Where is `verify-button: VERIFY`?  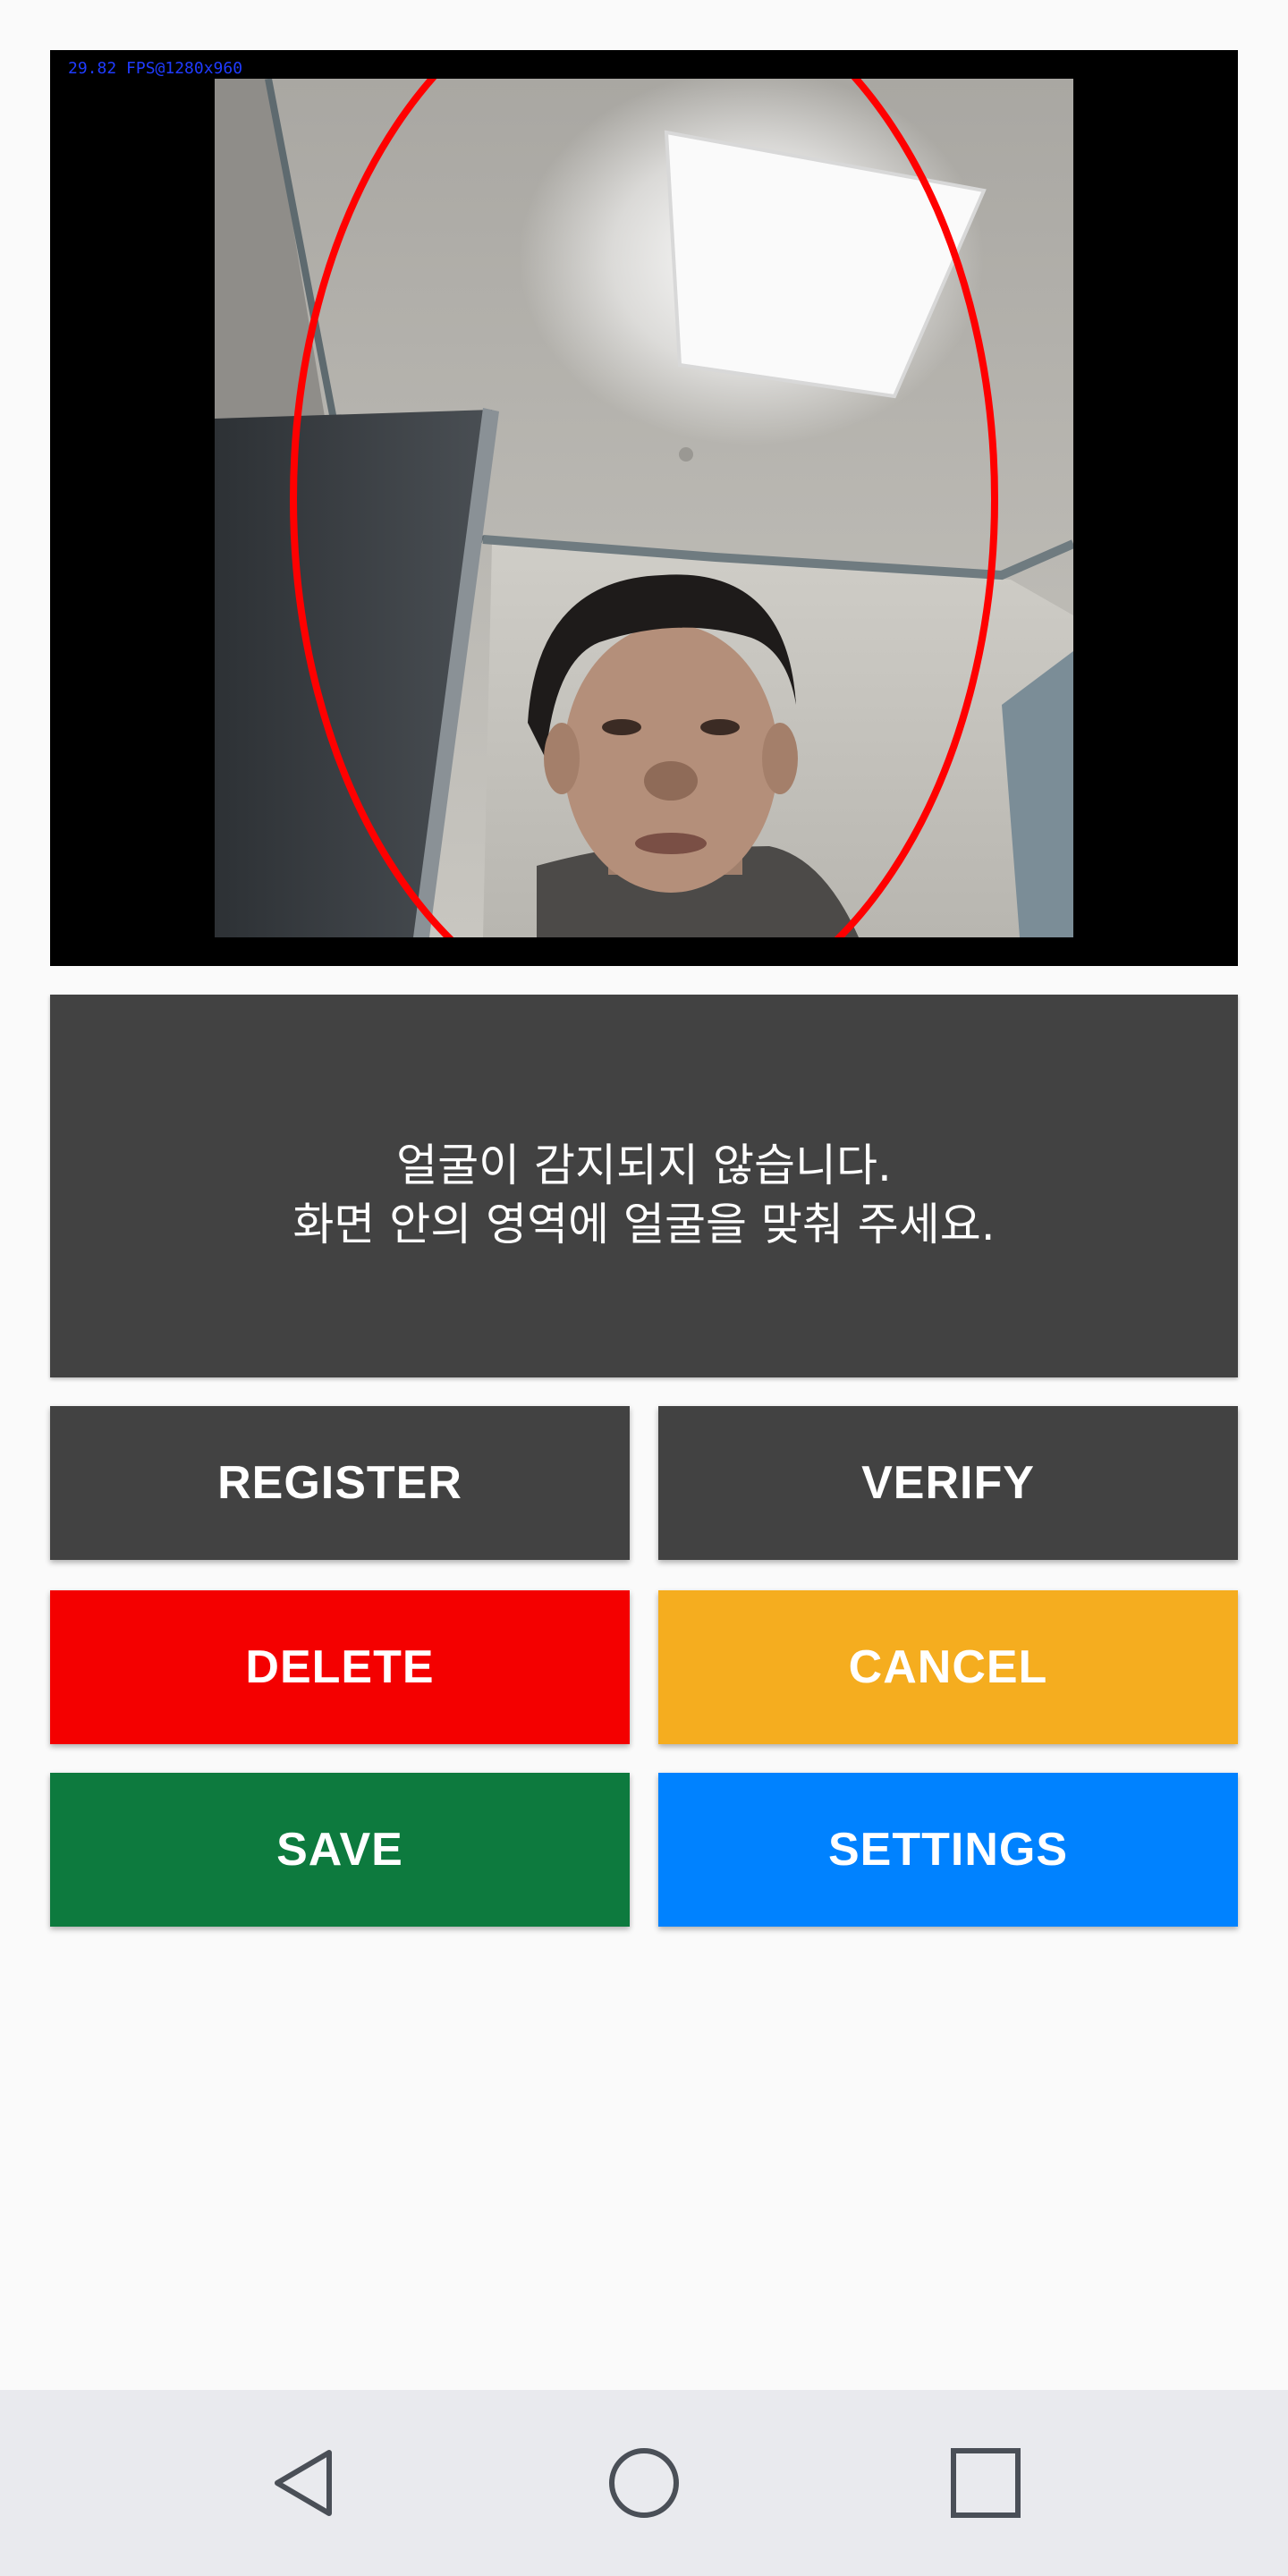
verify-button: VERIFY is located at coordinates (948, 1483).